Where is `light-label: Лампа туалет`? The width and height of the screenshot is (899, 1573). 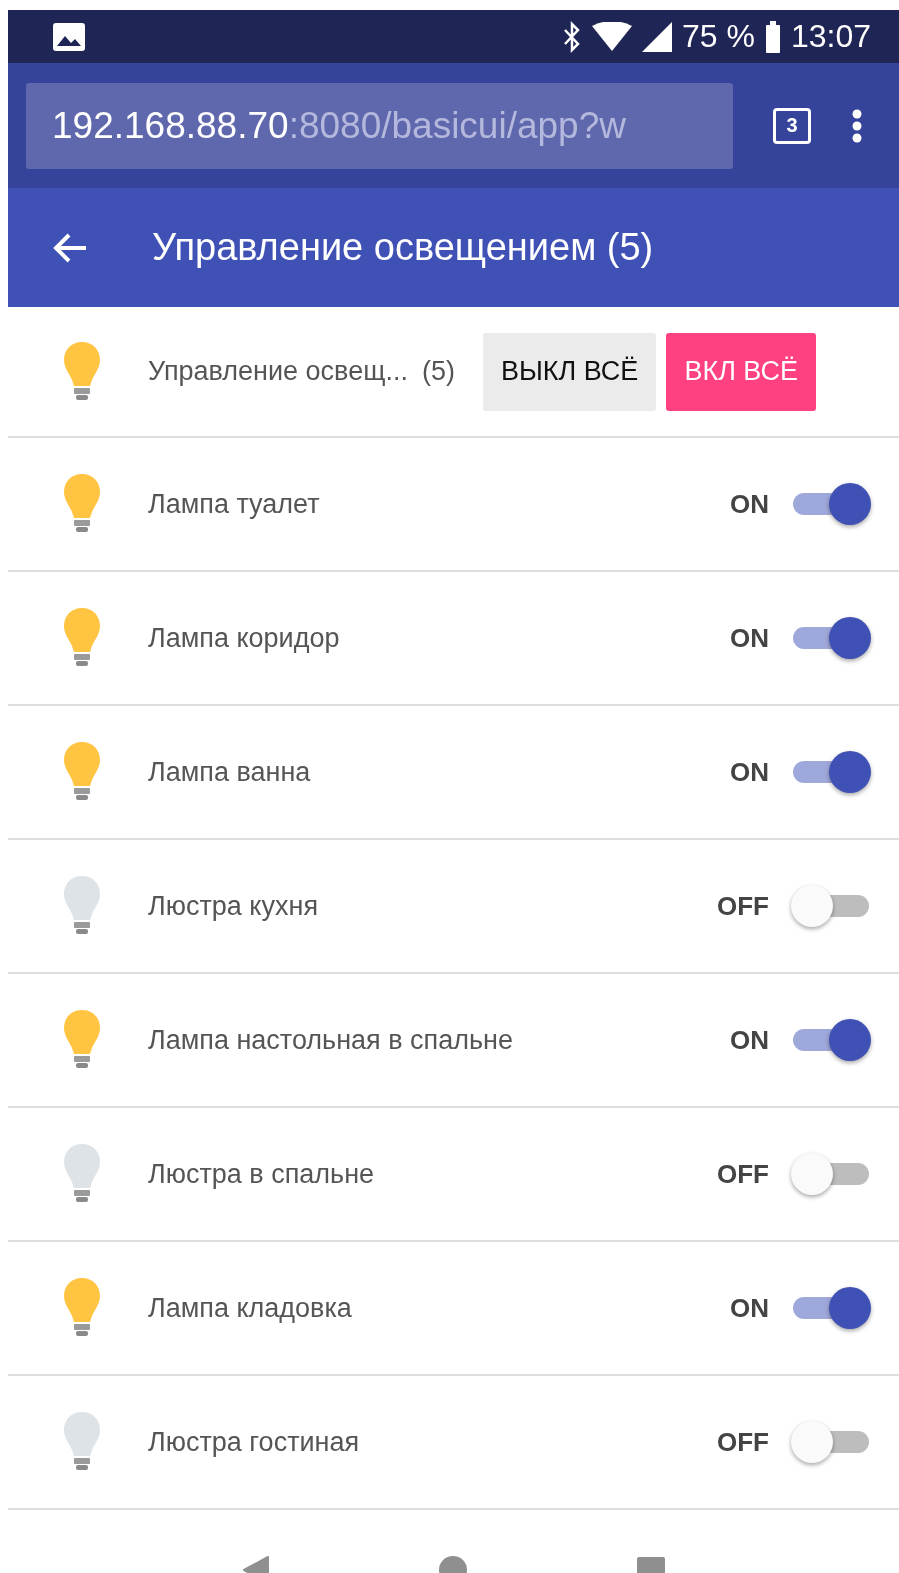 light-label: Лампа туалет is located at coordinates (234, 504).